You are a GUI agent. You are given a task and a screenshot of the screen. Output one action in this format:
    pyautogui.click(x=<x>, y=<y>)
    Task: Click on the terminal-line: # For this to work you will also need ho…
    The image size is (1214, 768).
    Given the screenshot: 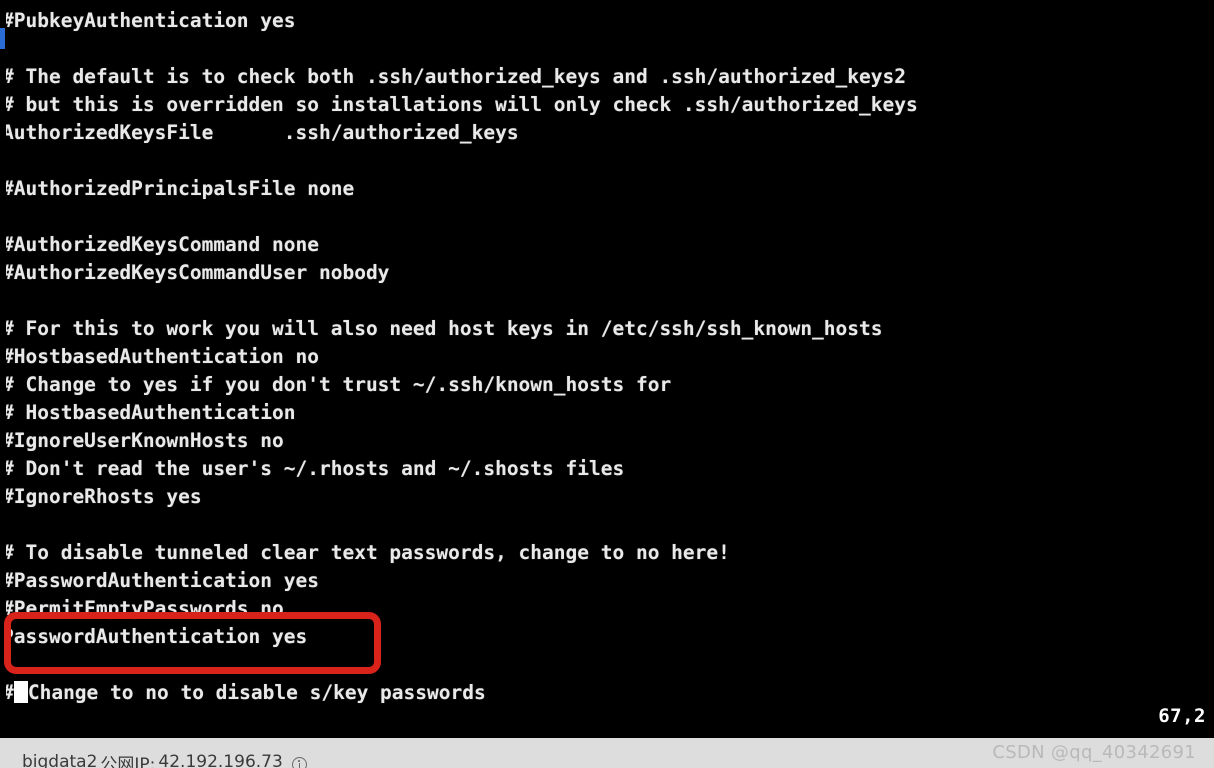 What is the action you would take?
    pyautogui.click(x=442, y=328)
    